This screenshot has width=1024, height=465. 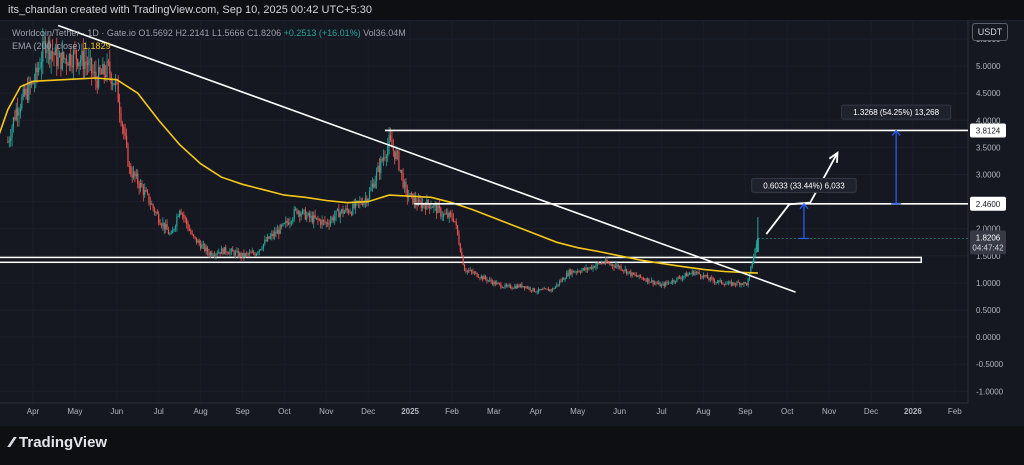 What do you see at coordinates (802, 193) in the screenshot?
I see `projection-path` at bounding box center [802, 193].